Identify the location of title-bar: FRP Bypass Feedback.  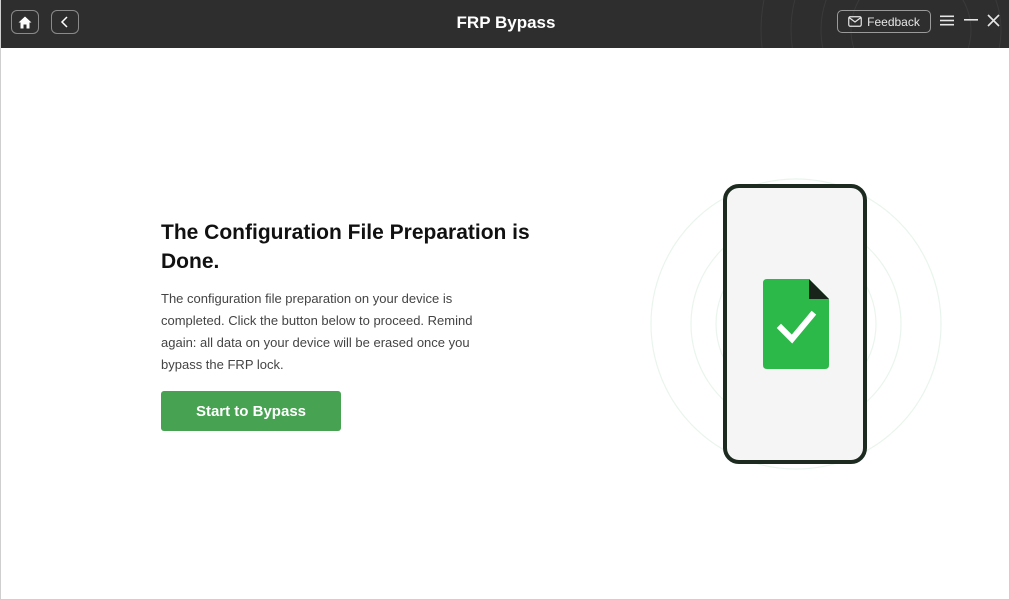
(505, 24).